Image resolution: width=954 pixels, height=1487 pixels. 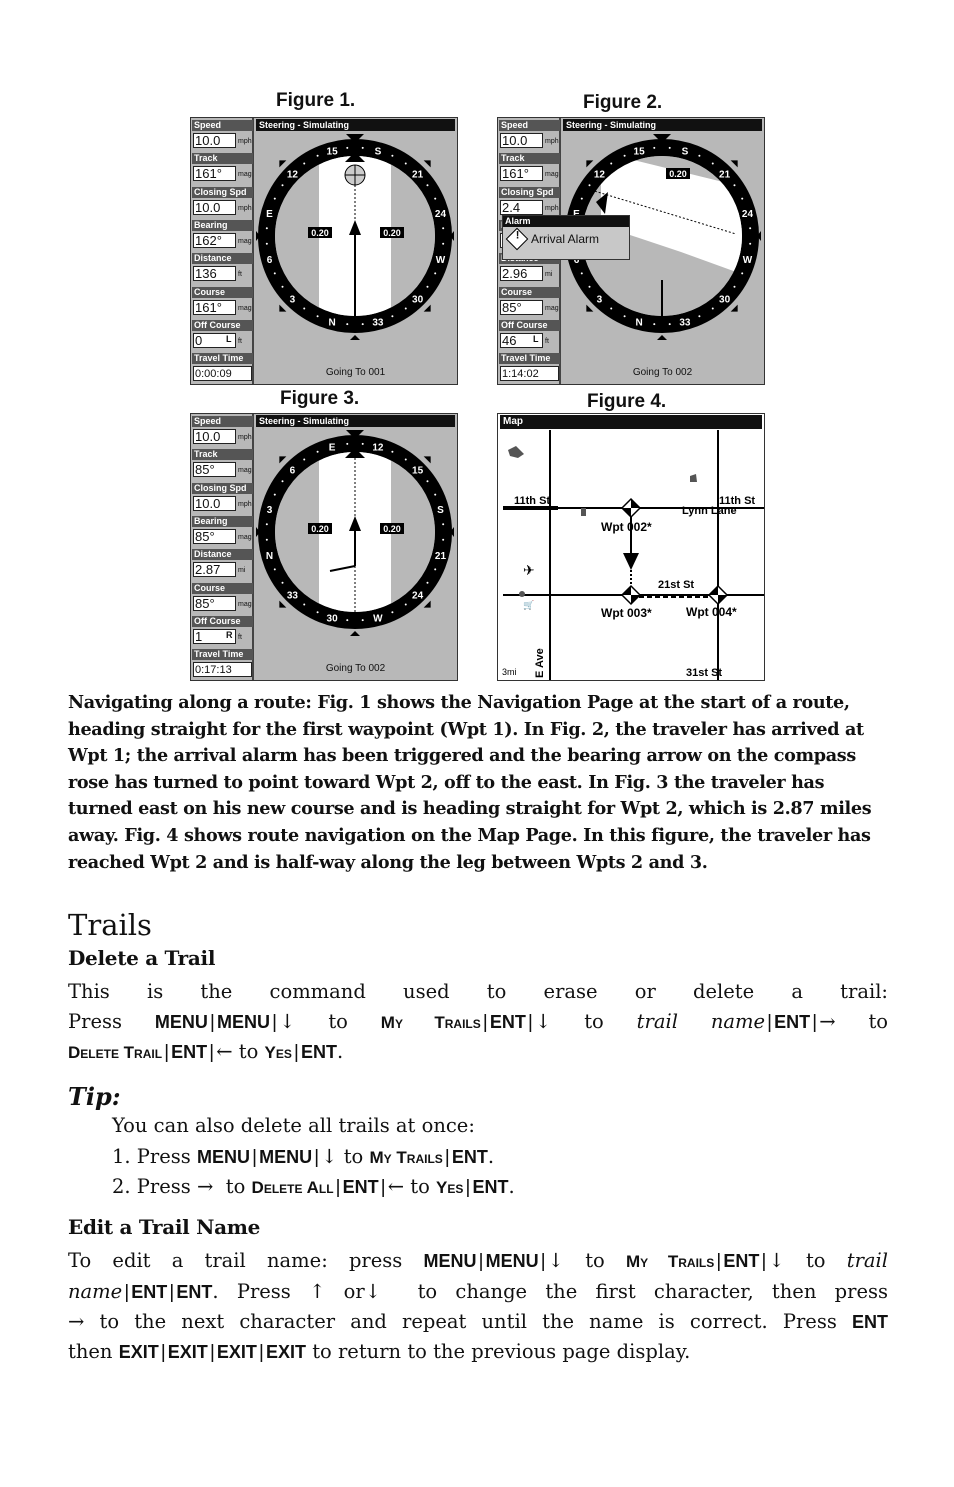 I want to click on data-field-travel-time: Travel Time 0:00:09, so click(x=222, y=369).